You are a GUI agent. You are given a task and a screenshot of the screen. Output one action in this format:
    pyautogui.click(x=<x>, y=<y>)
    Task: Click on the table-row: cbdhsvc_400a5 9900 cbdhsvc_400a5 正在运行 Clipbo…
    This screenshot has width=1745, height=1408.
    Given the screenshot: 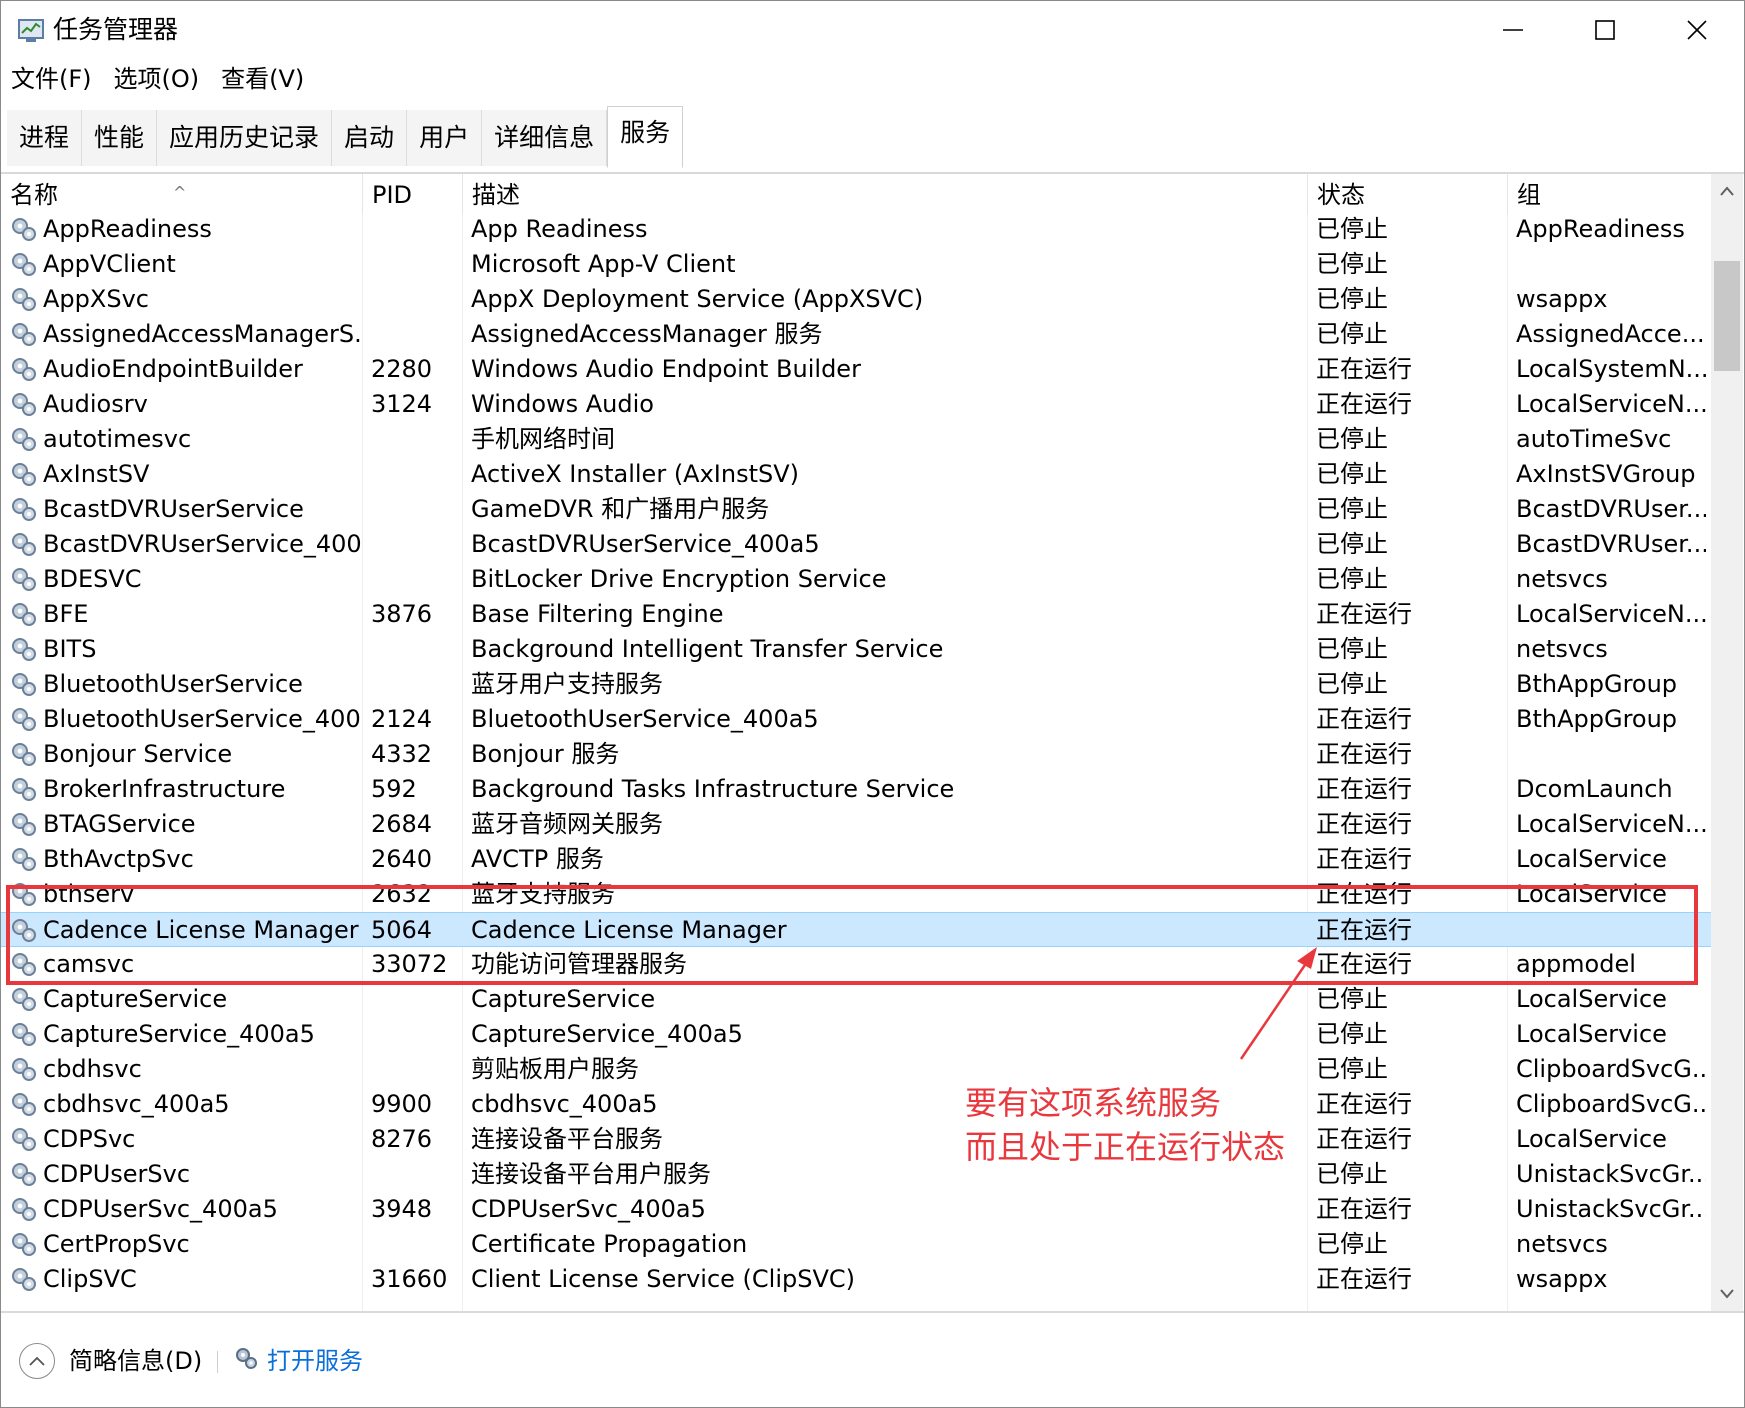 What is the action you would take?
    pyautogui.click(x=856, y=1104)
    